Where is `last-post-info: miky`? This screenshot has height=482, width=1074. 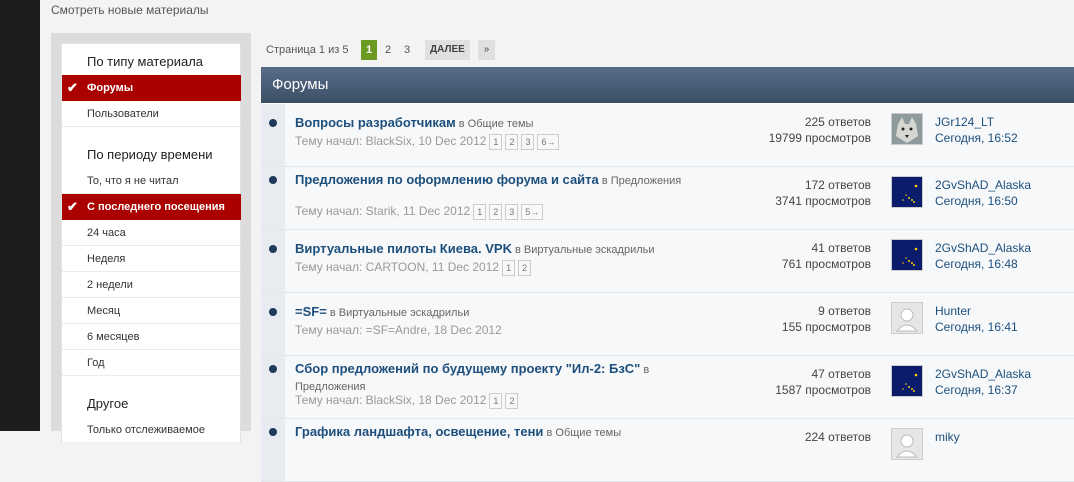 last-post-info: miky is located at coordinates (947, 437).